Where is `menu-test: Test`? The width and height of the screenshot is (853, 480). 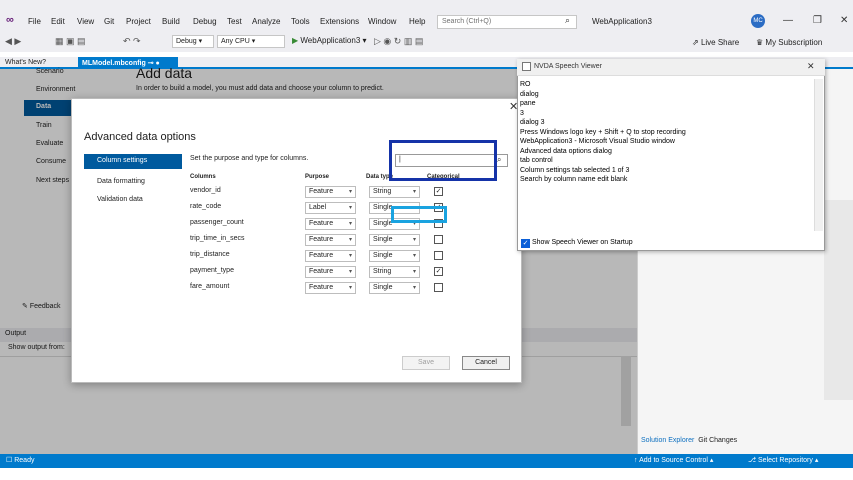 menu-test: Test is located at coordinates (234, 21).